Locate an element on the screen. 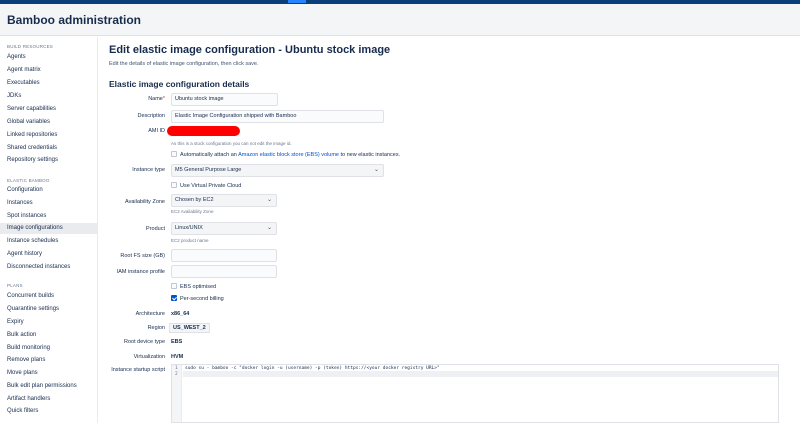 The height and width of the screenshot is (423, 800). sidebar-item-agents: Agents is located at coordinates (48, 57).